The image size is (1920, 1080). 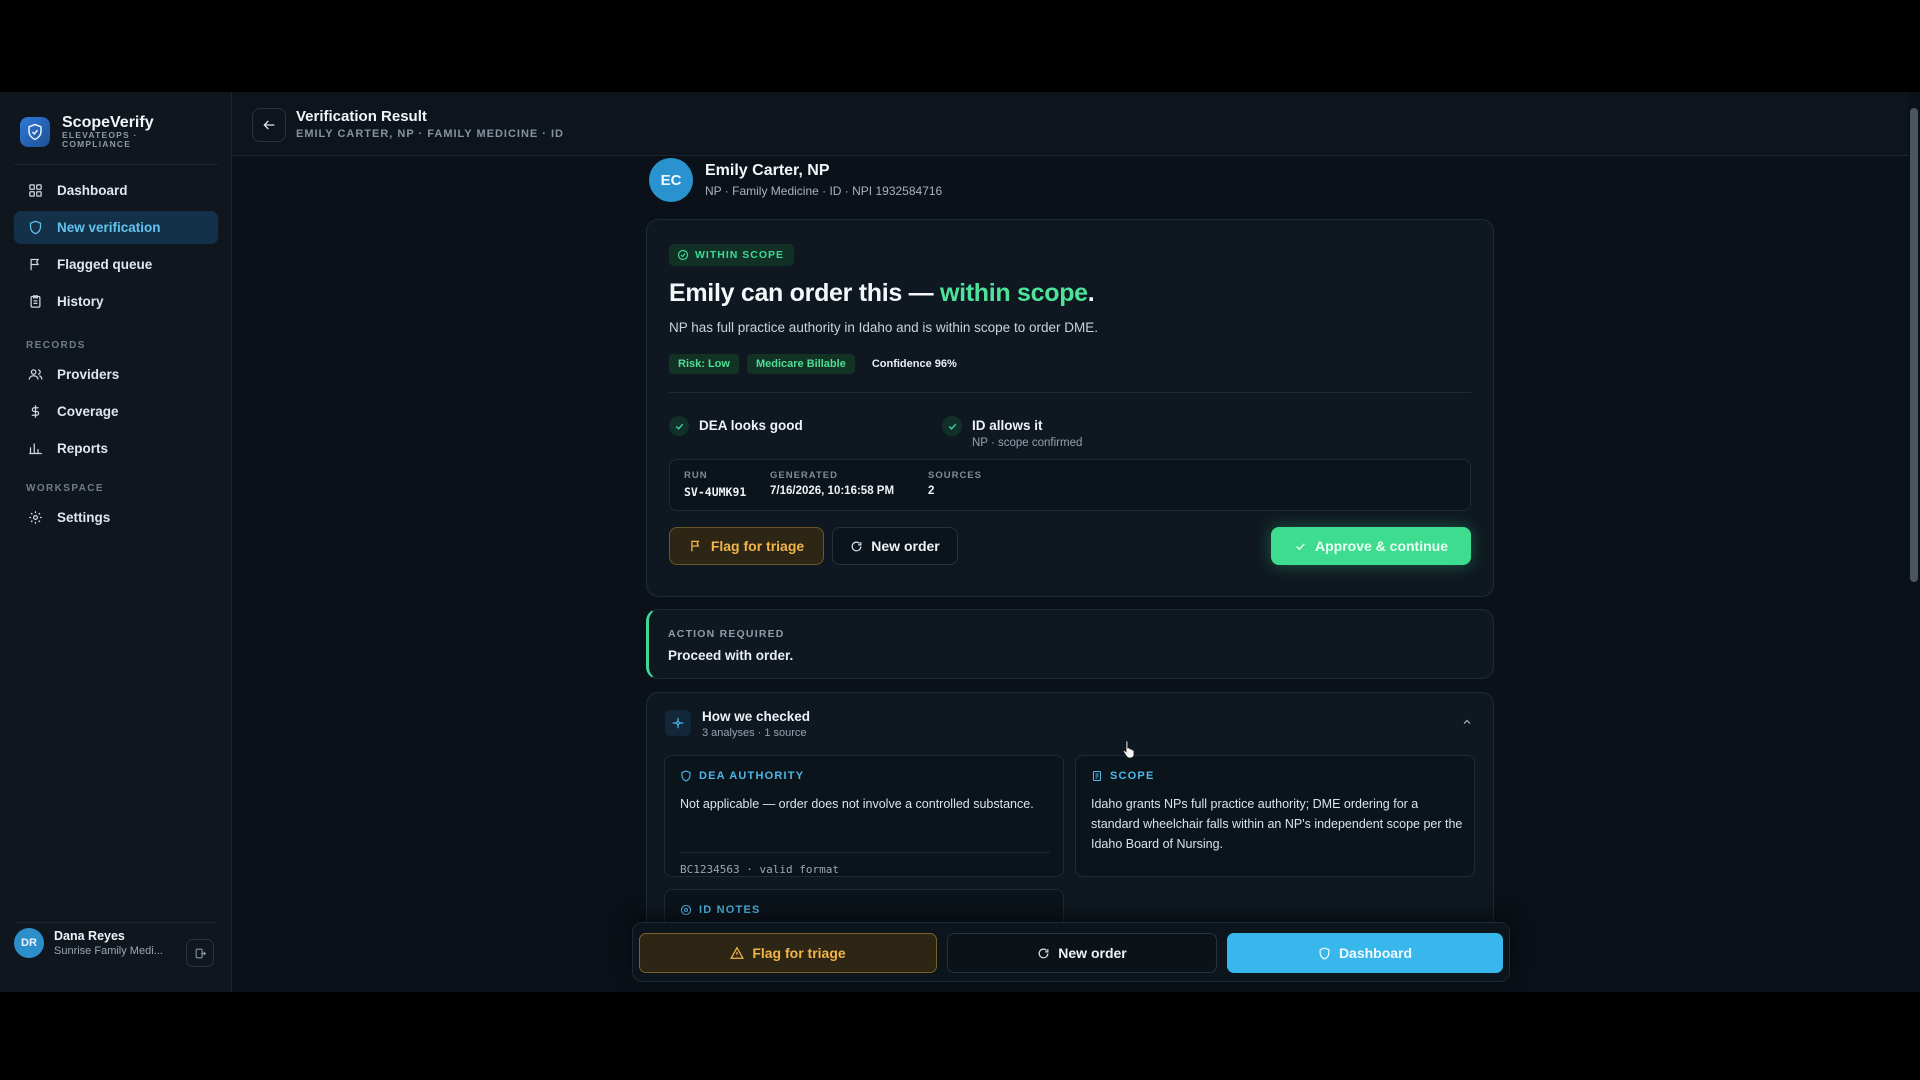 What do you see at coordinates (1467, 724) in the screenshot?
I see `chevron-up-icon` at bounding box center [1467, 724].